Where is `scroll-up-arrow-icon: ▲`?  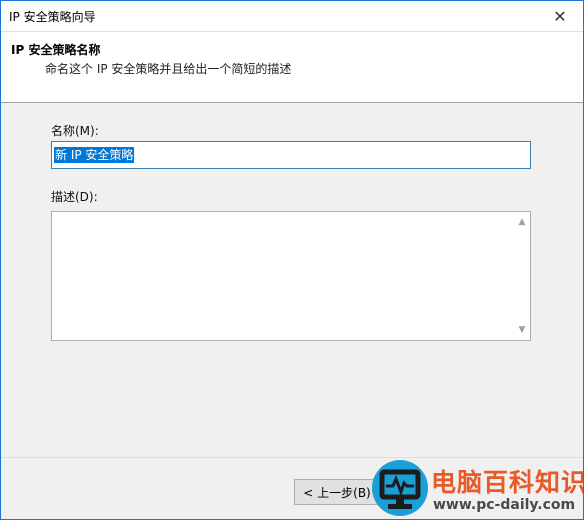
scroll-up-arrow-icon: ▲ is located at coordinates (522, 222).